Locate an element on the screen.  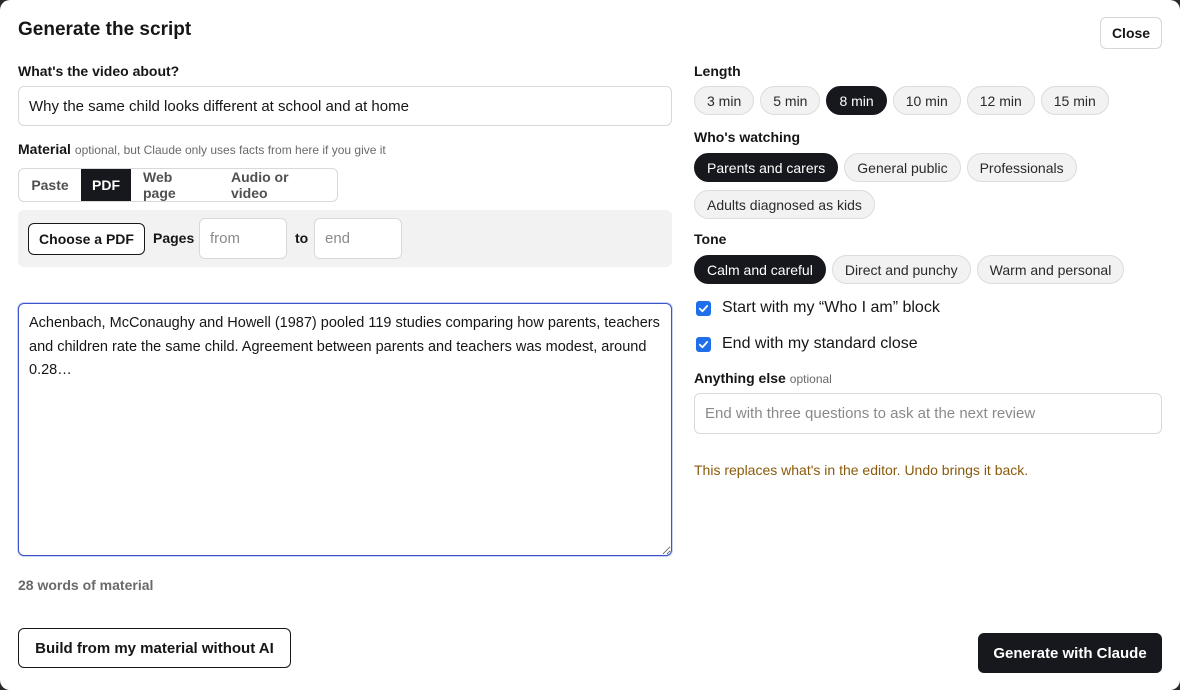
word-count: 28 words of material is located at coordinates (86, 585).